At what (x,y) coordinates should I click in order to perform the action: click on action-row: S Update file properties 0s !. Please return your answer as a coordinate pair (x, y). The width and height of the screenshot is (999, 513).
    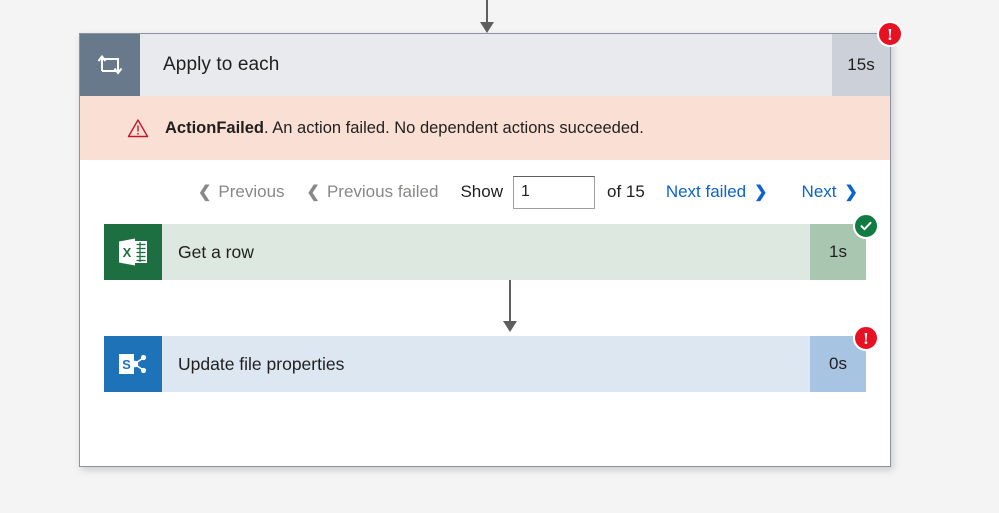
    Looking at the image, I should click on (491, 358).